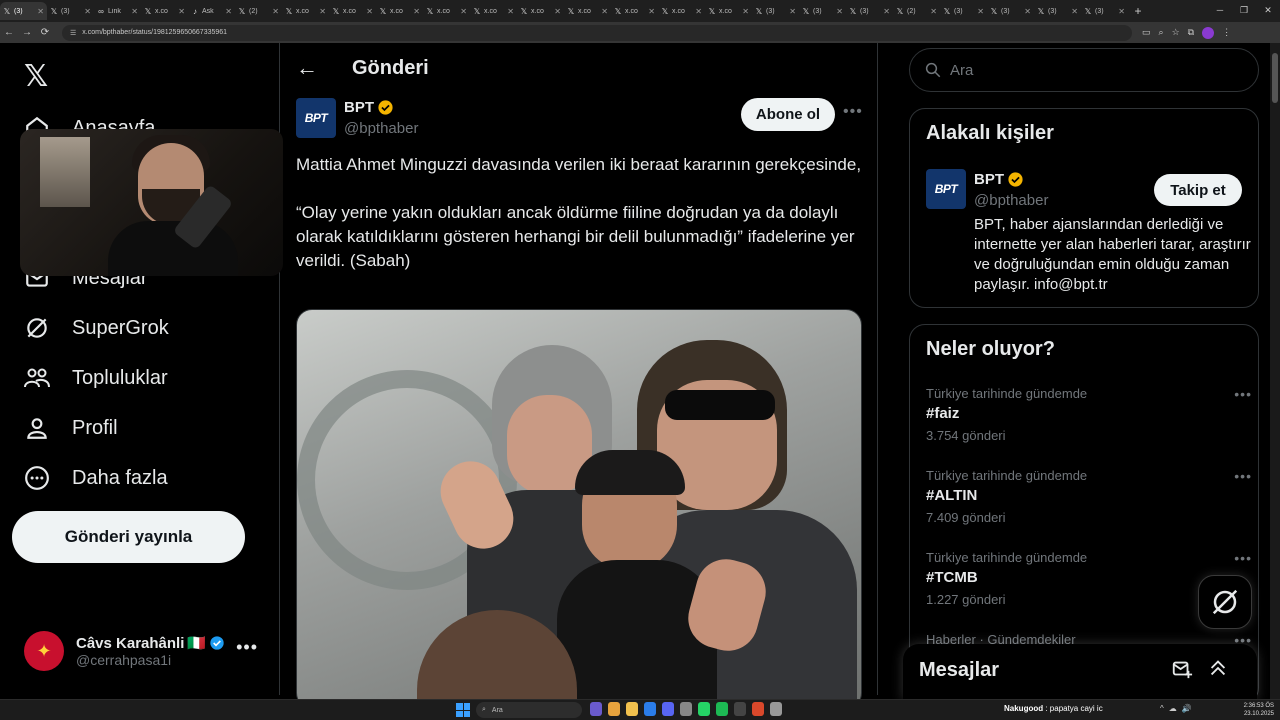 This screenshot has width=1280, height=720. Describe the element at coordinates (1218, 668) in the screenshot. I see `expand-chevrons-icon` at that location.